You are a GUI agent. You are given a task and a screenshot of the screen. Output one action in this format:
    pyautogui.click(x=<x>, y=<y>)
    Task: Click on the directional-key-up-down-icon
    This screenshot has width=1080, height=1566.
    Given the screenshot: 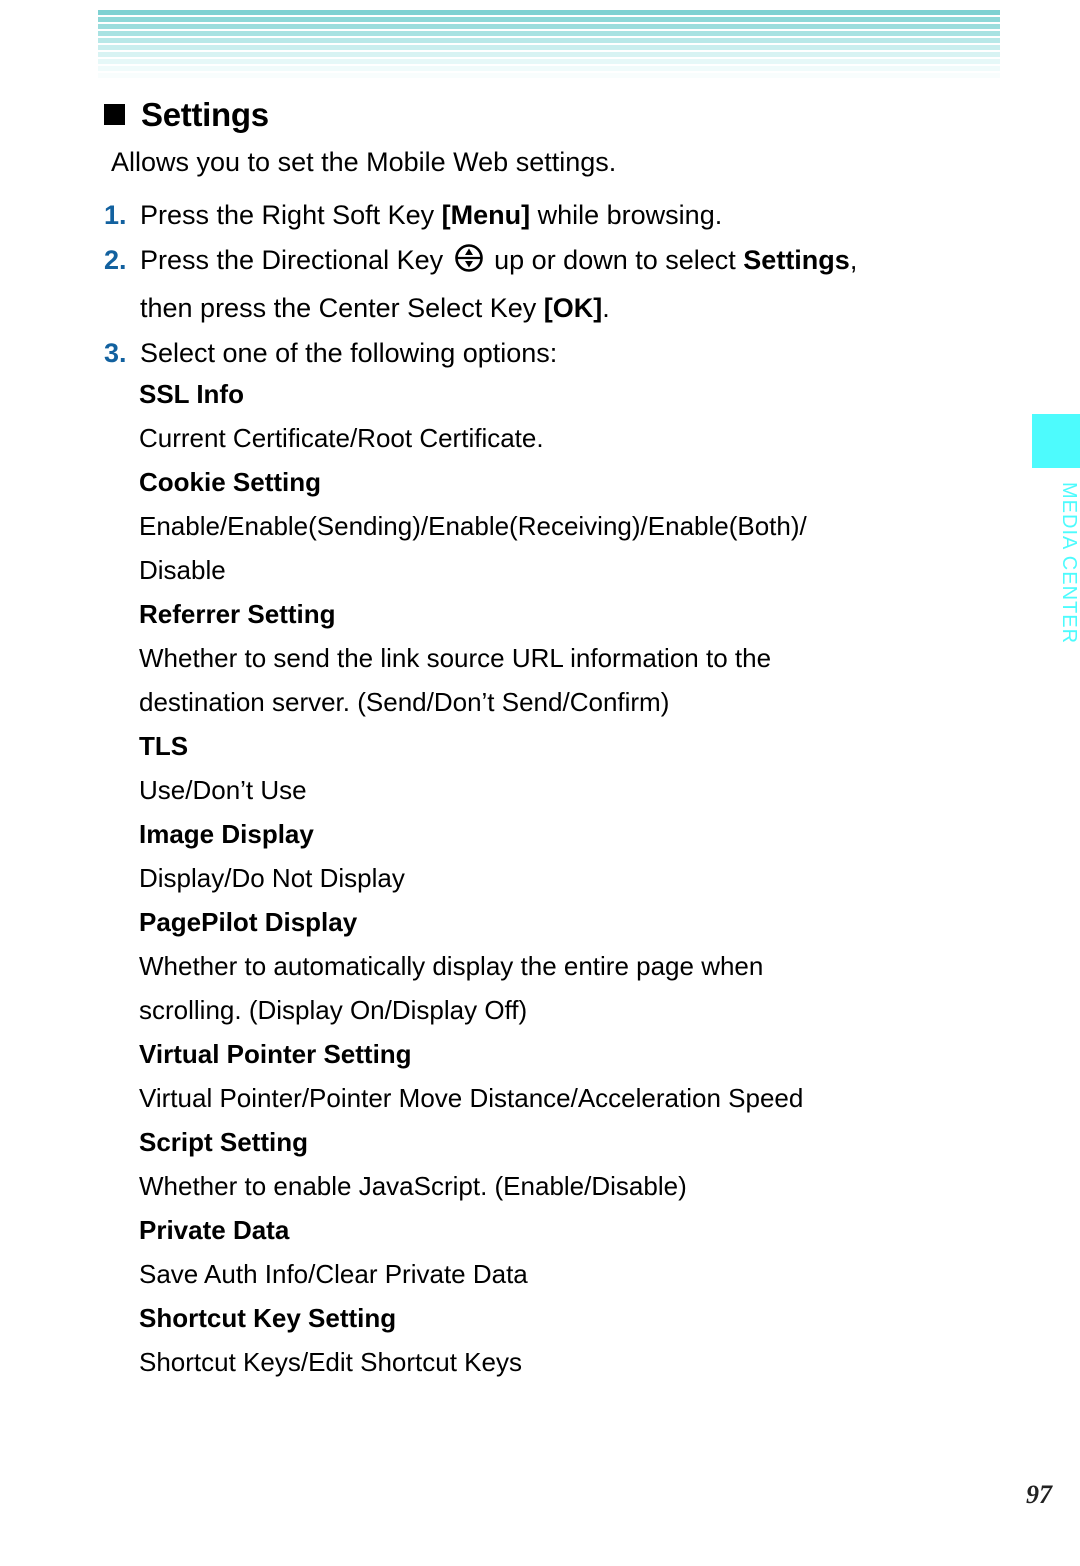 What is the action you would take?
    pyautogui.click(x=469, y=264)
    